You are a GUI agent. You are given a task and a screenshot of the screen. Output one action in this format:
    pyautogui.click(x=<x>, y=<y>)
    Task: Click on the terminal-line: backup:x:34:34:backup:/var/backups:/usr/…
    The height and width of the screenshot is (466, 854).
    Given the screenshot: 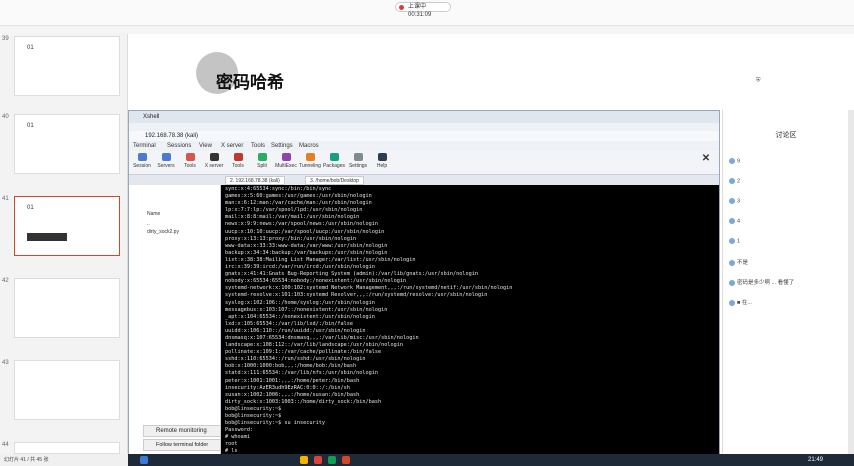 What is the action you would take?
    pyautogui.click(x=306, y=252)
    